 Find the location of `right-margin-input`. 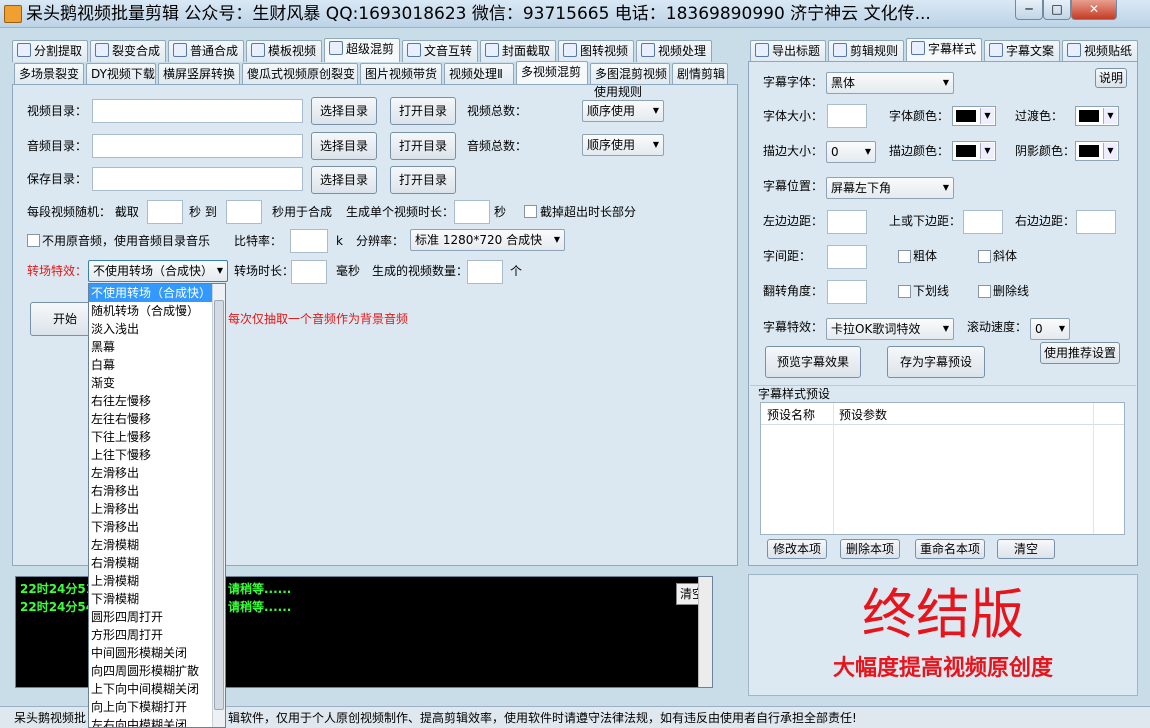

right-margin-input is located at coordinates (1096, 222).